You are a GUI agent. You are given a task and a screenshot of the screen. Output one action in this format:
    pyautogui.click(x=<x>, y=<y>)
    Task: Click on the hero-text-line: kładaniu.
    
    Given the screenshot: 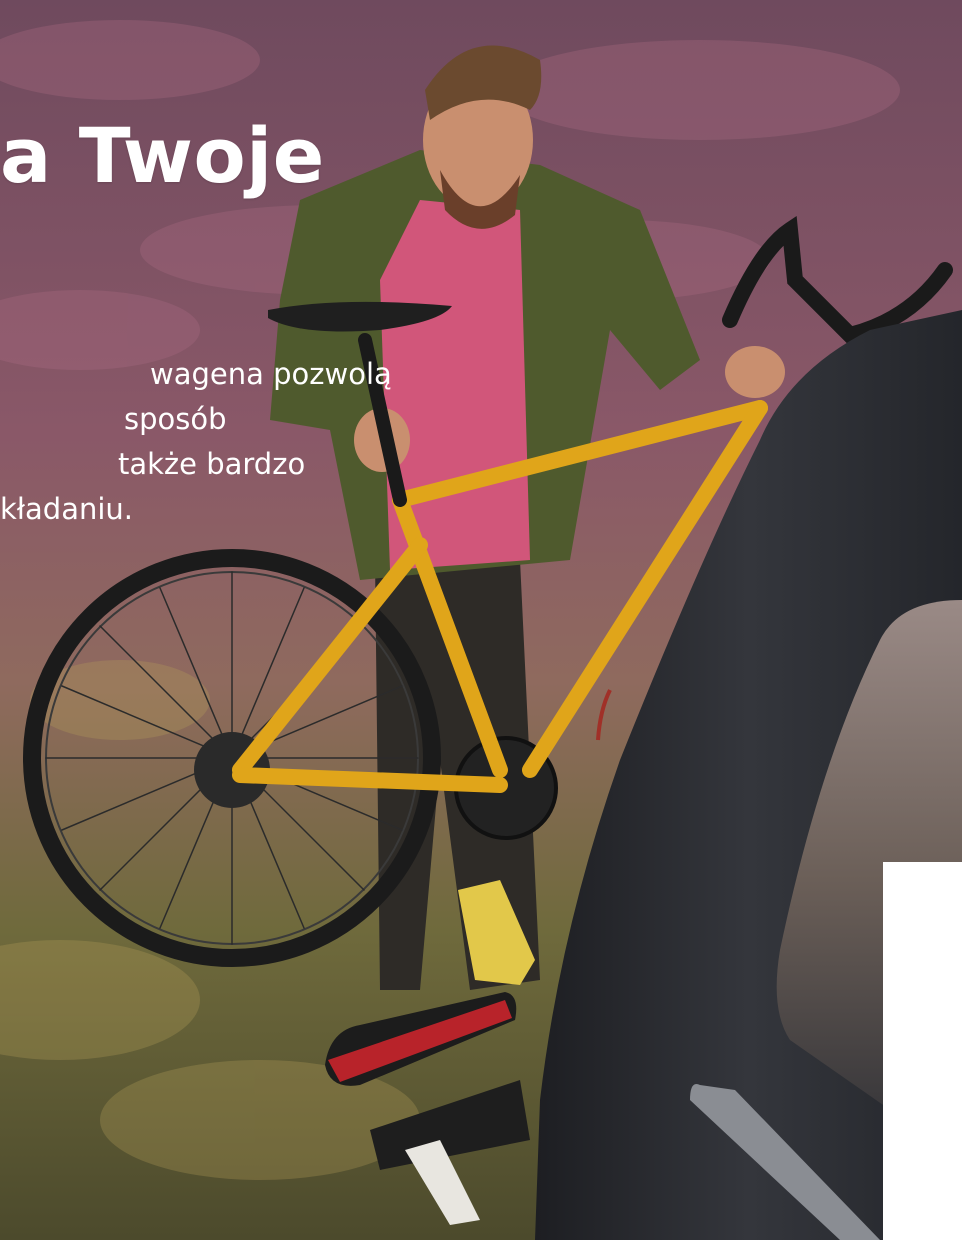 What is the action you would take?
    pyautogui.click(x=67, y=509)
    